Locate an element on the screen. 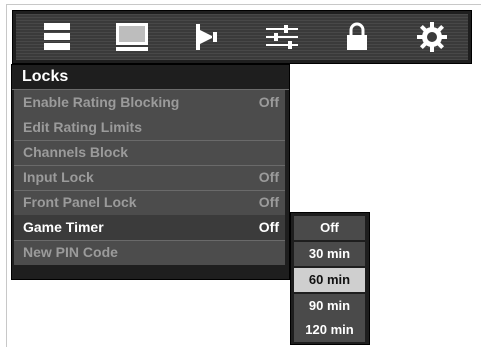 The width and height of the screenshot is (481, 347). tab-audio is located at coordinates (206, 37).